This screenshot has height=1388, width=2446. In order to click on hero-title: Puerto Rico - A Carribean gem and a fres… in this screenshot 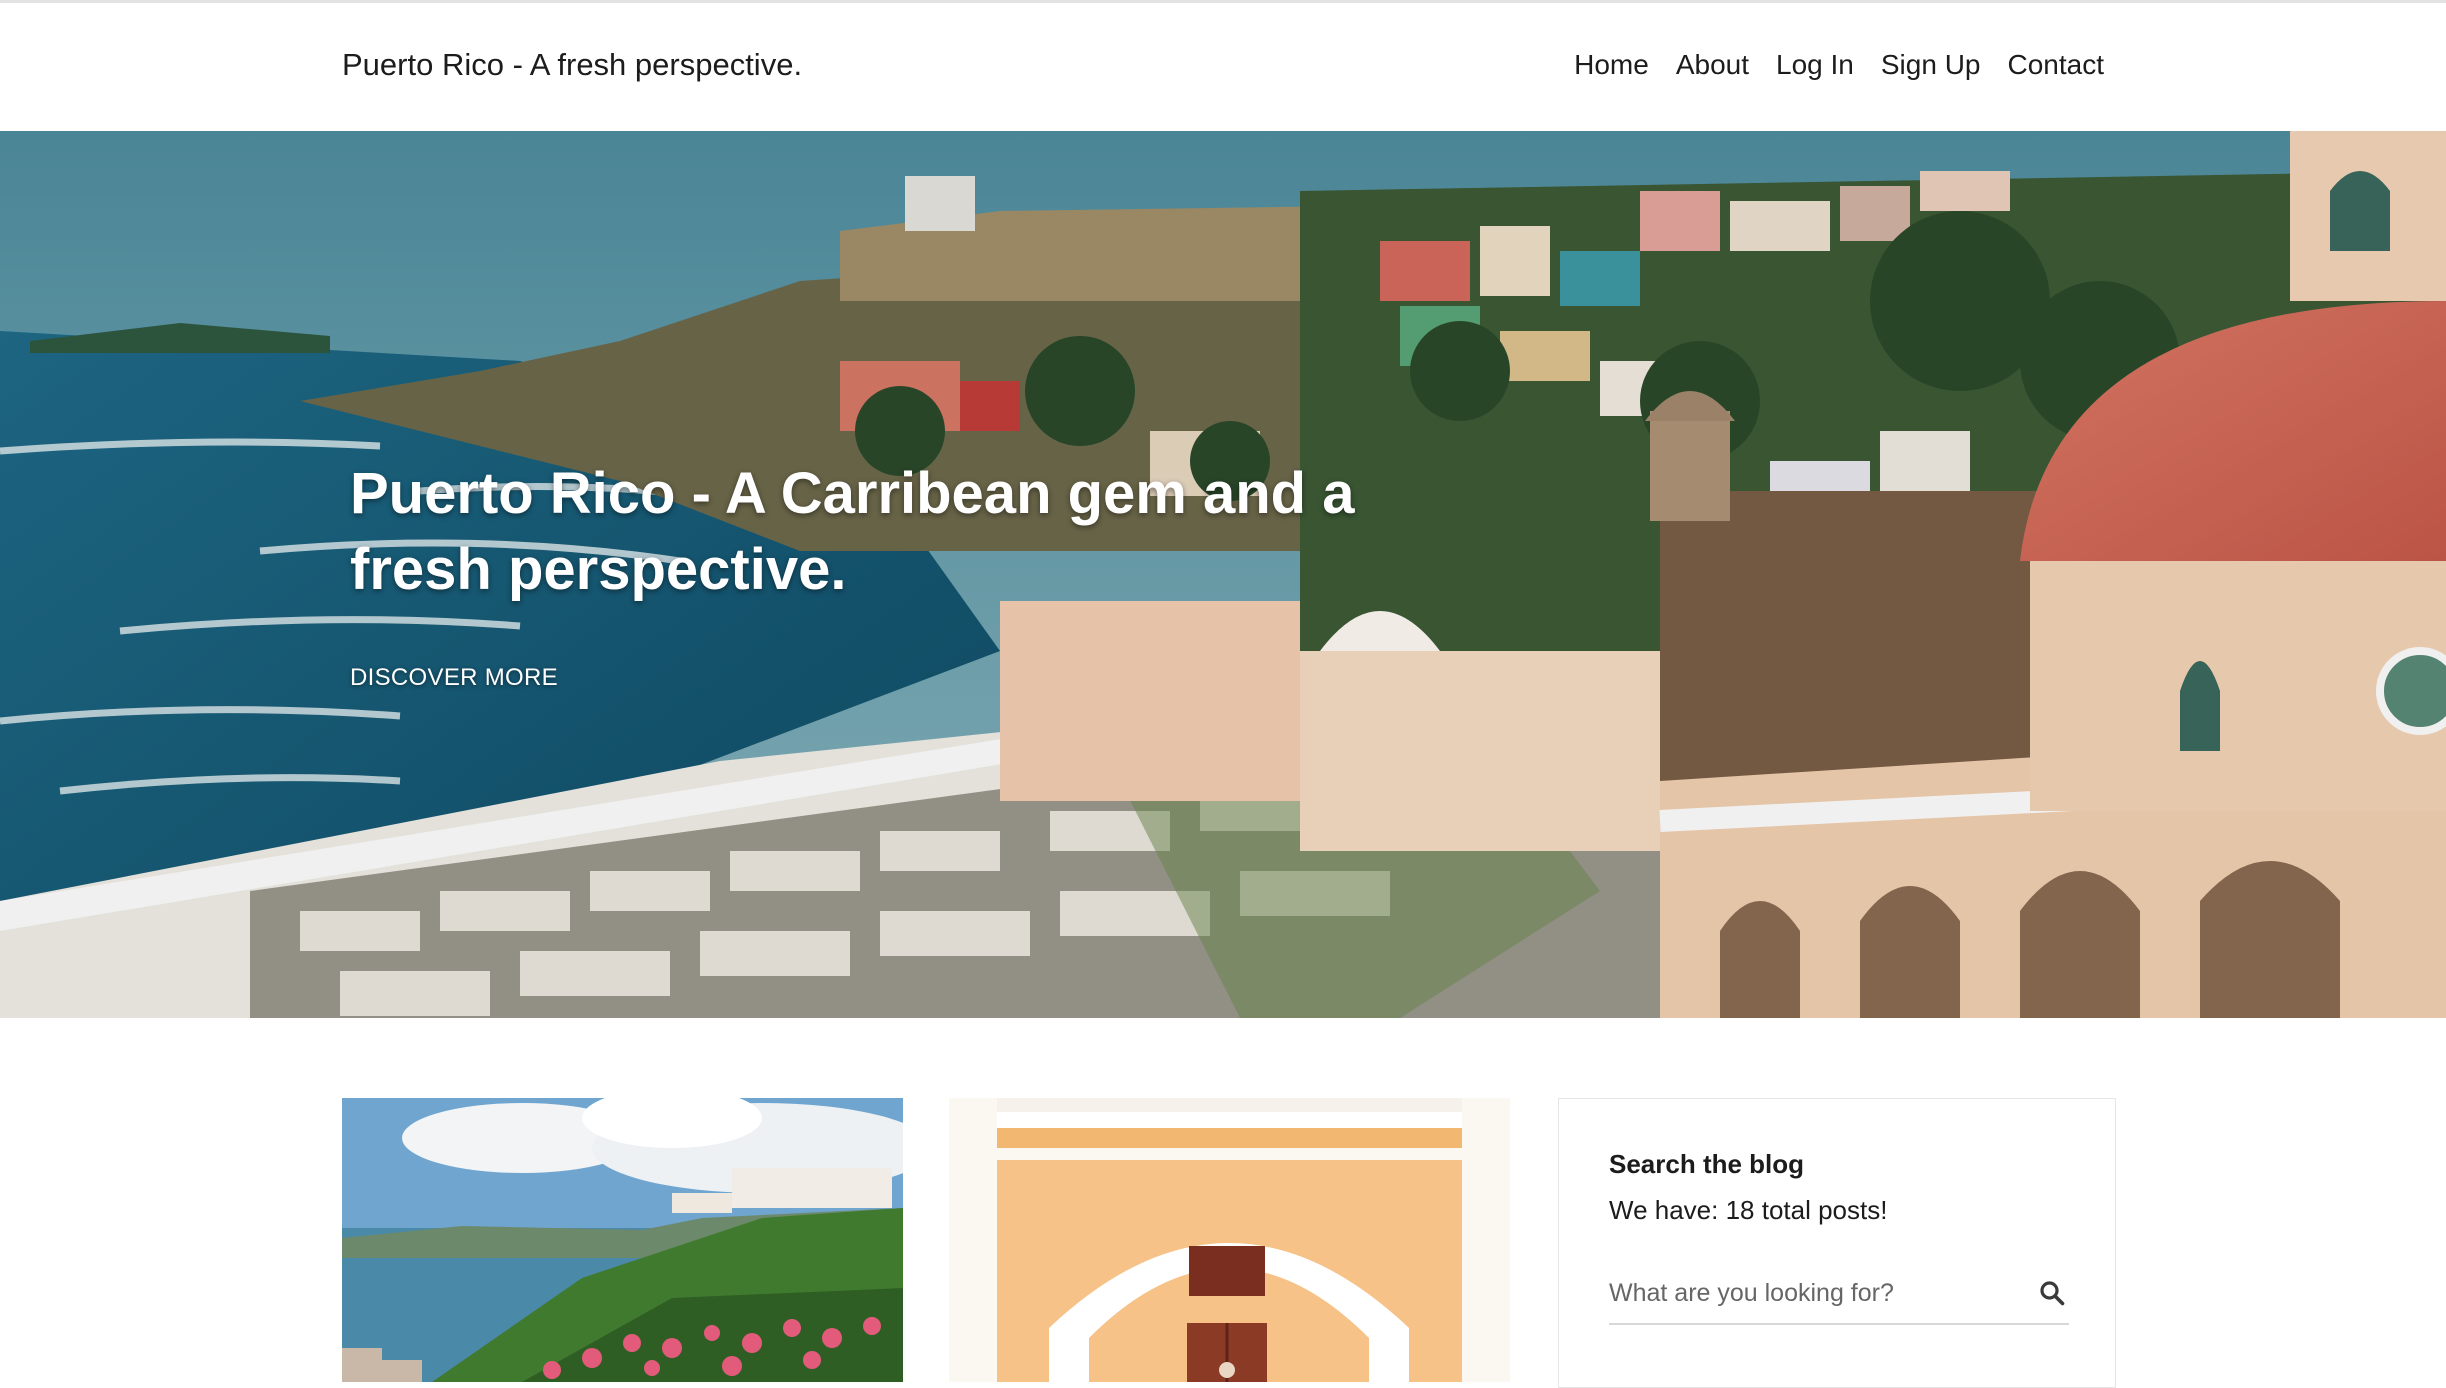, I will do `click(852, 531)`.